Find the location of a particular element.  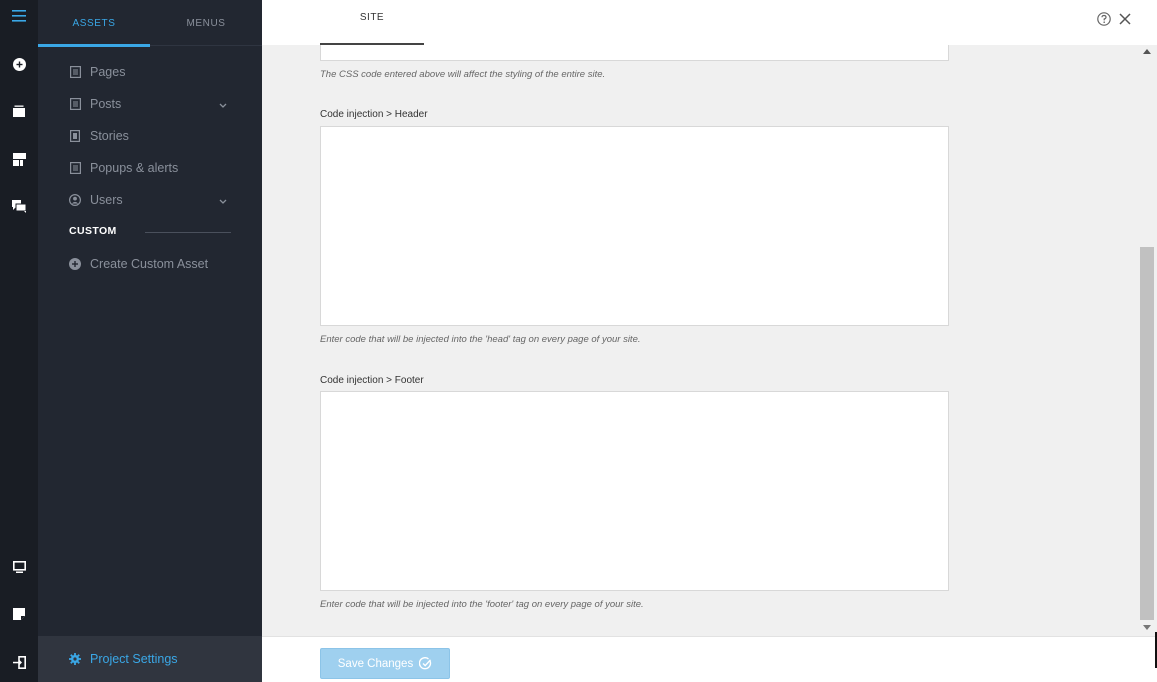

close-icon is located at coordinates (1125, 19).